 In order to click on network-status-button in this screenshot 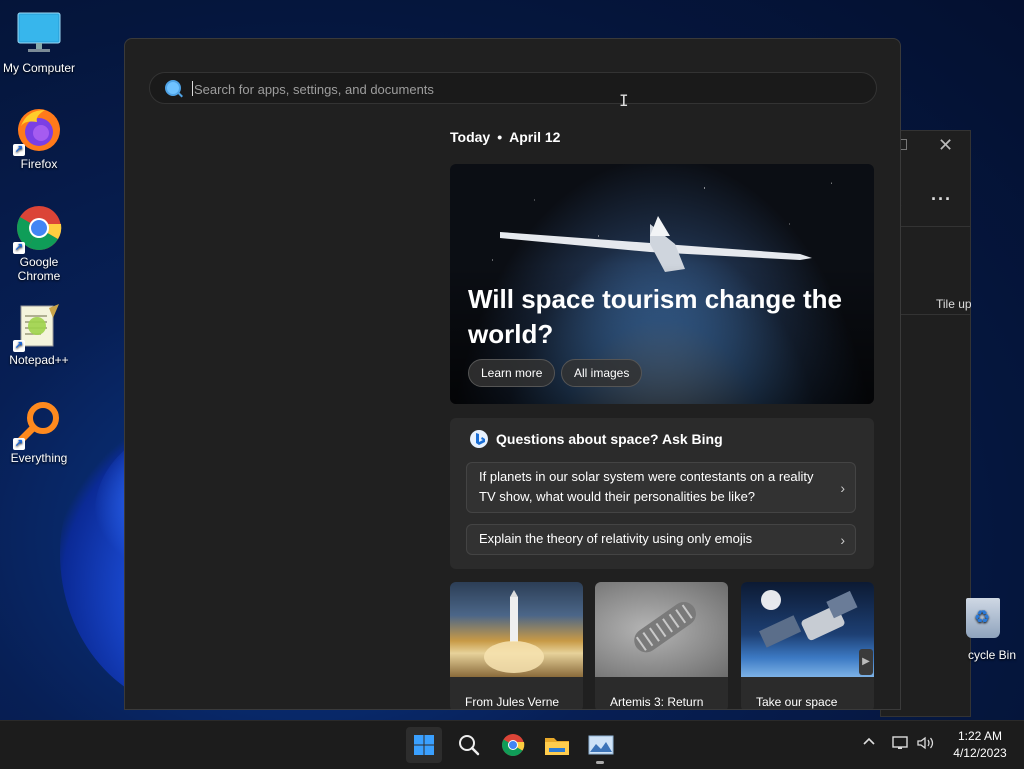, I will do `click(901, 744)`.